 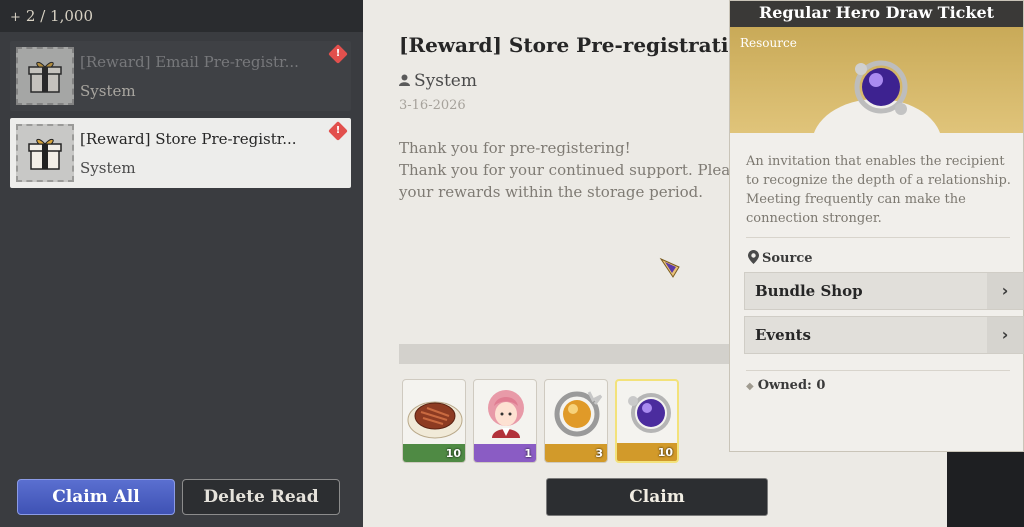 I want to click on owned-count: Owned: 0, so click(x=791, y=385).